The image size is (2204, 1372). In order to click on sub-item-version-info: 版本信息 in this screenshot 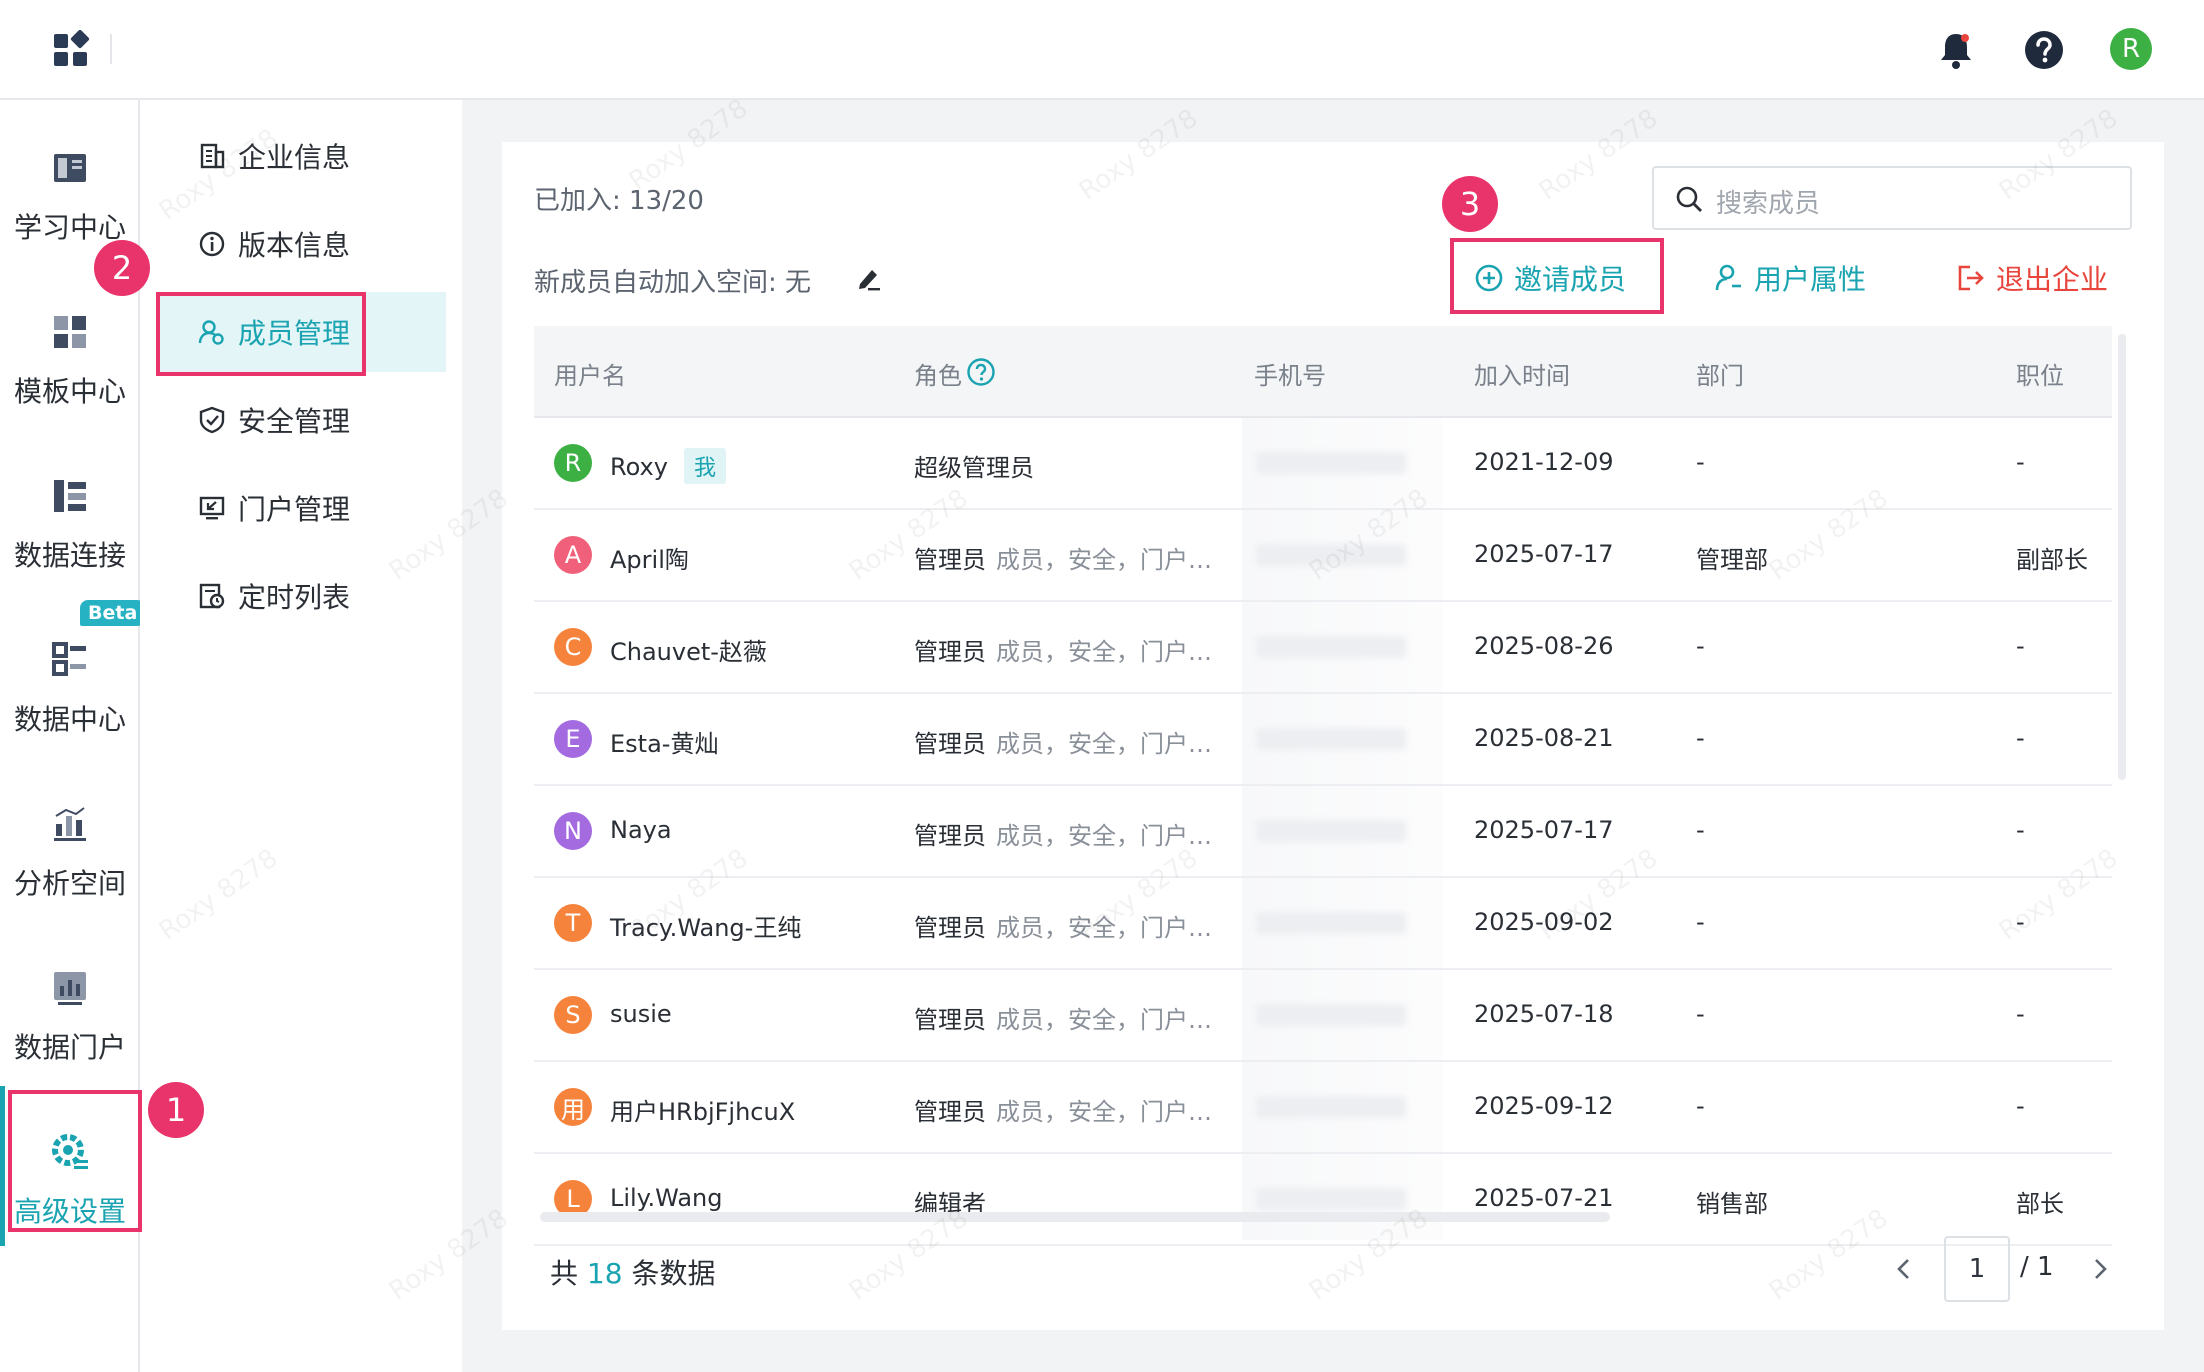, I will do `click(301, 244)`.